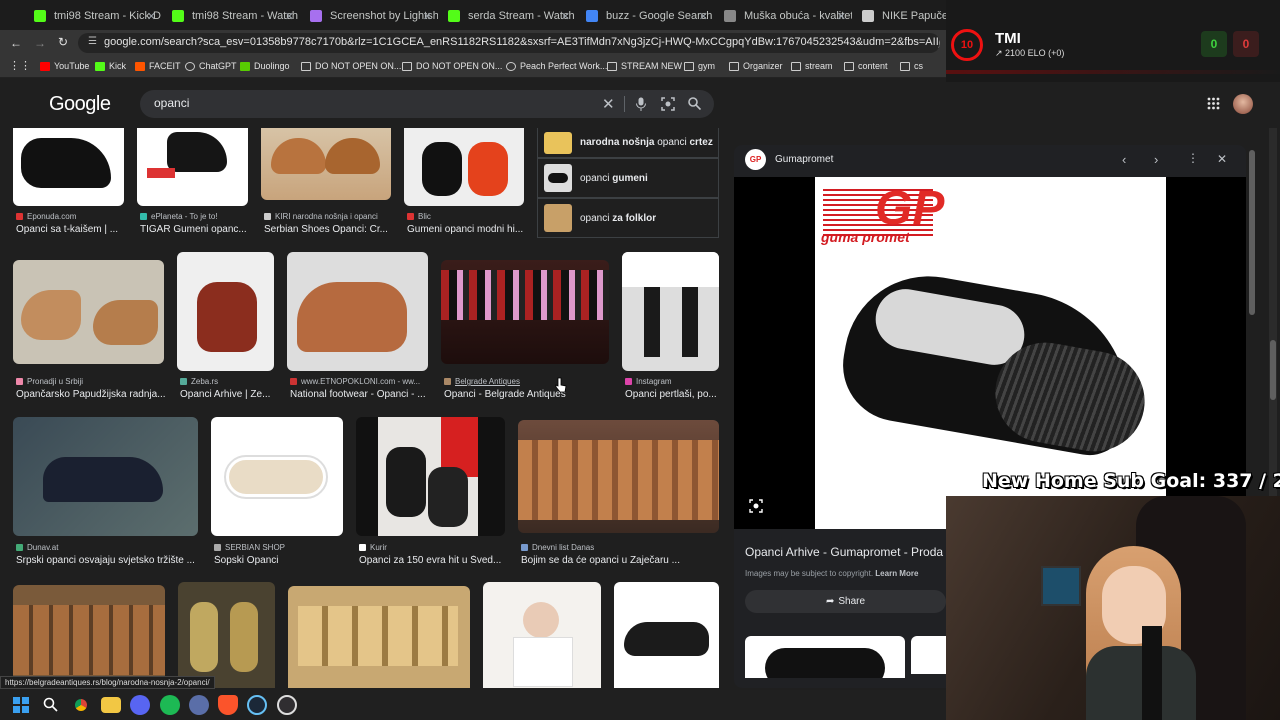 The height and width of the screenshot is (720, 1280). I want to click on result-source: Instagram, so click(648, 381).